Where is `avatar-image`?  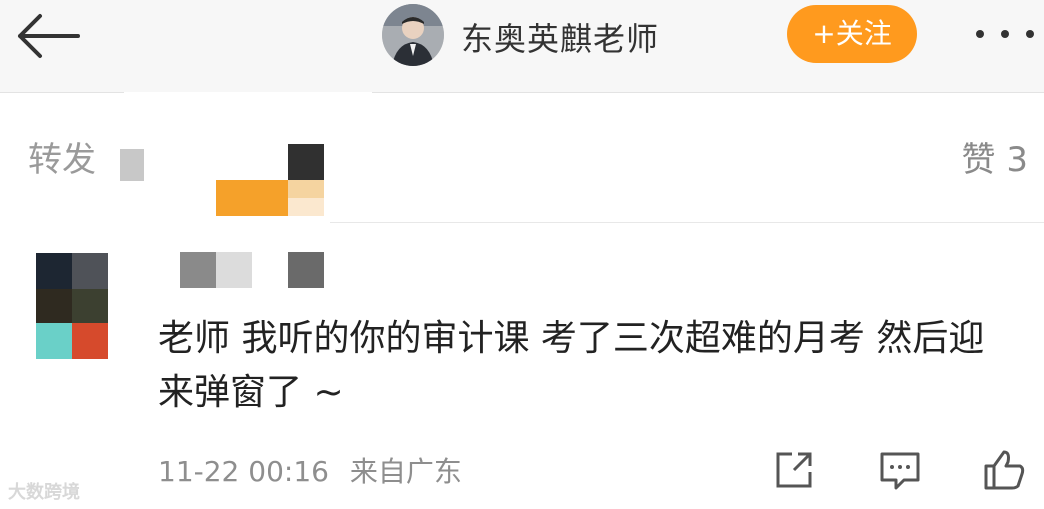 avatar-image is located at coordinates (413, 35).